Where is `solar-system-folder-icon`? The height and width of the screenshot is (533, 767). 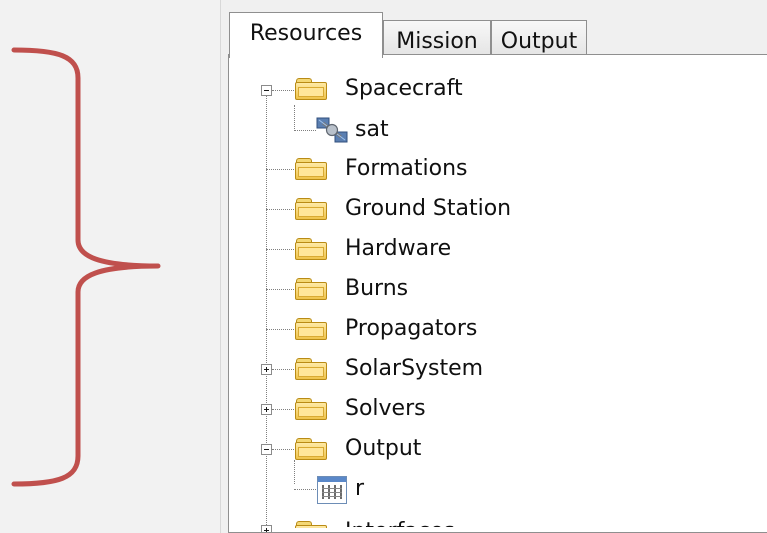
solar-system-folder-icon is located at coordinates (312, 369).